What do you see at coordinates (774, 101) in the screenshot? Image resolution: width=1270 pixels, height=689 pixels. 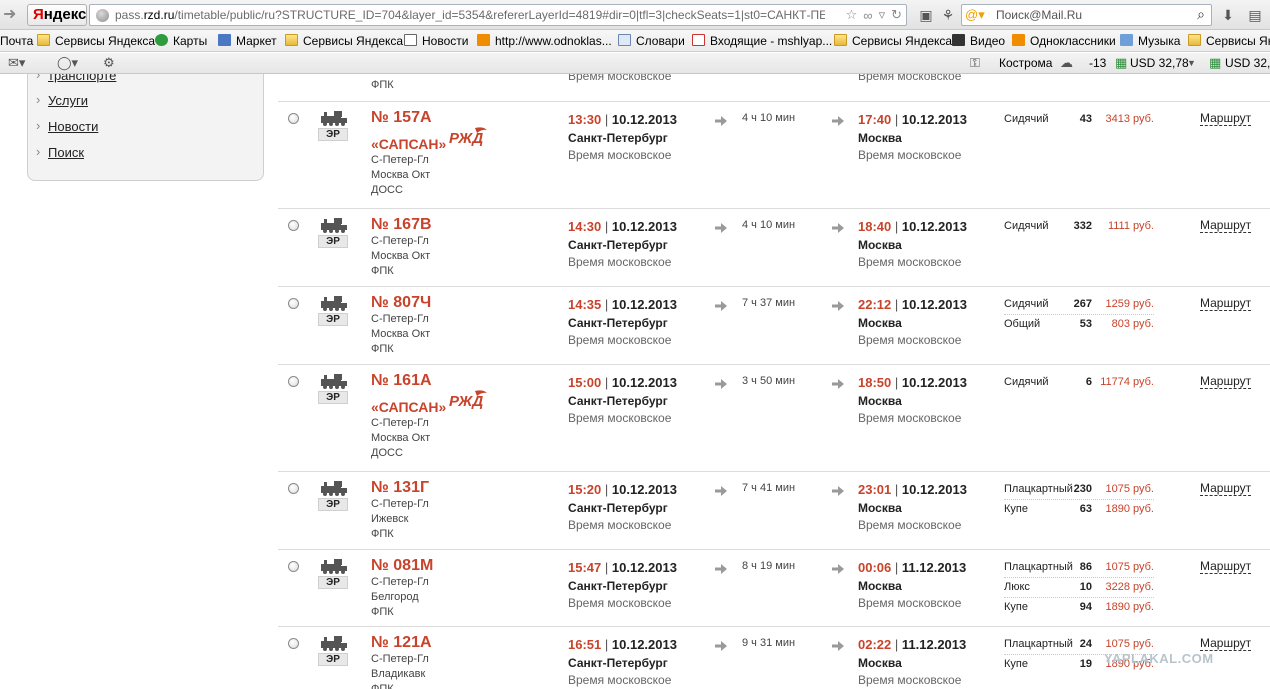 I see `row-separator` at bounding box center [774, 101].